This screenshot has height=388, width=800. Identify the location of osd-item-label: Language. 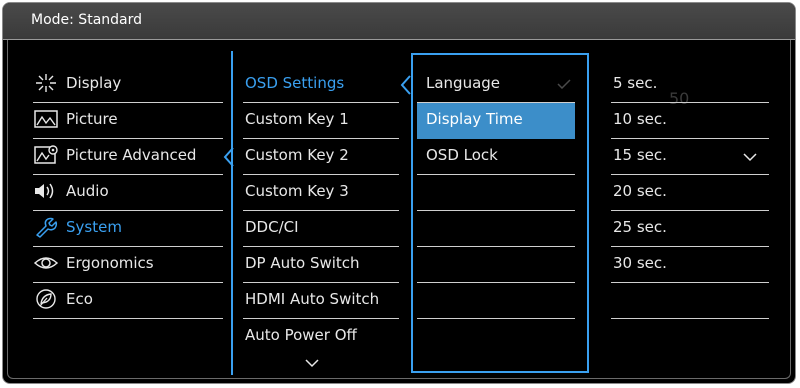
(463, 83).